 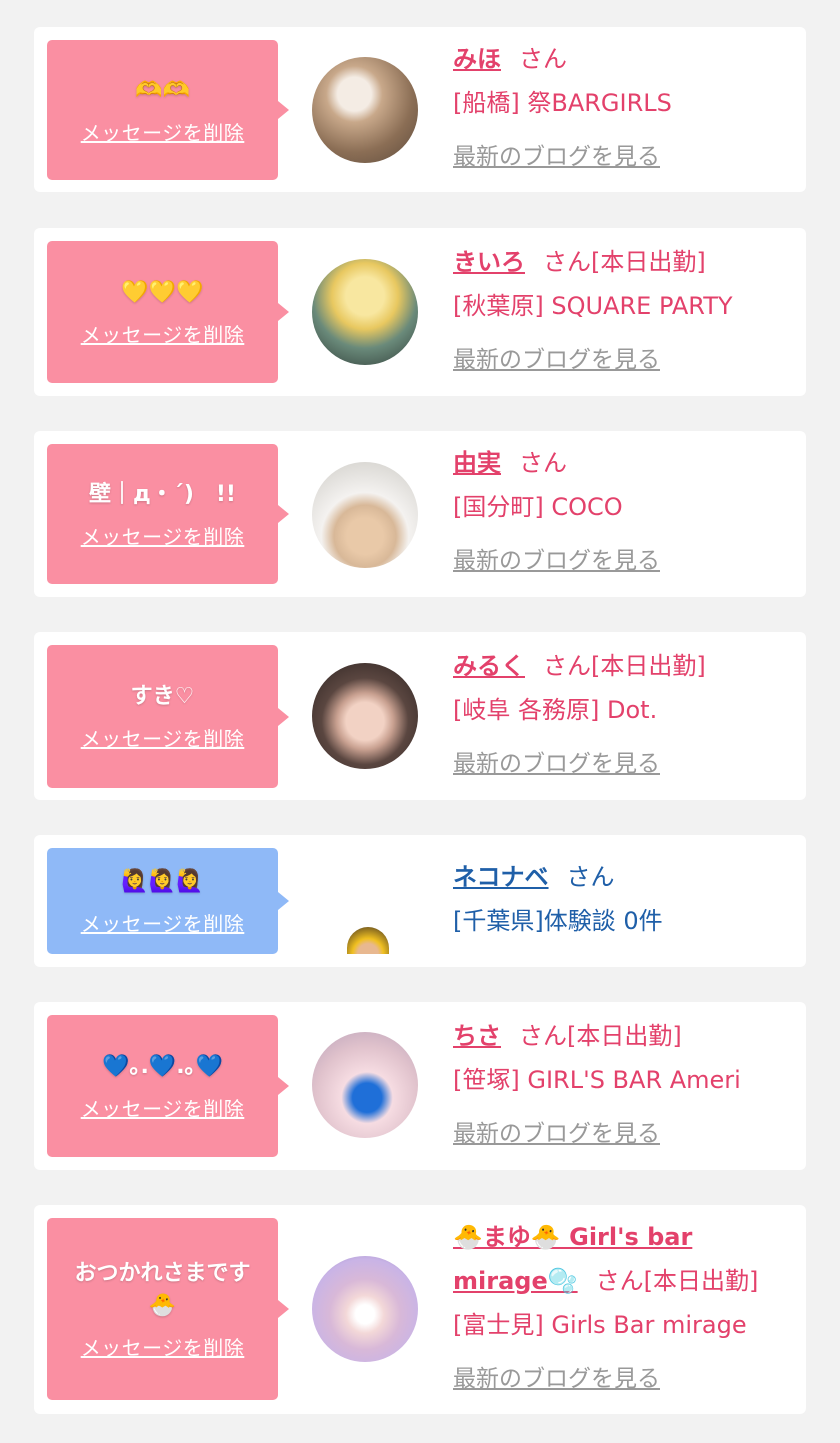 What do you see at coordinates (486, 103) in the screenshot?
I see `area-label: [船橋]` at bounding box center [486, 103].